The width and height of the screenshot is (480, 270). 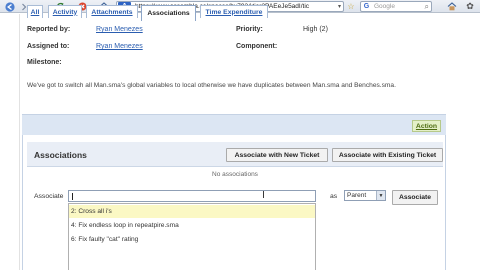 I want to click on tab-all: All, so click(x=35, y=11).